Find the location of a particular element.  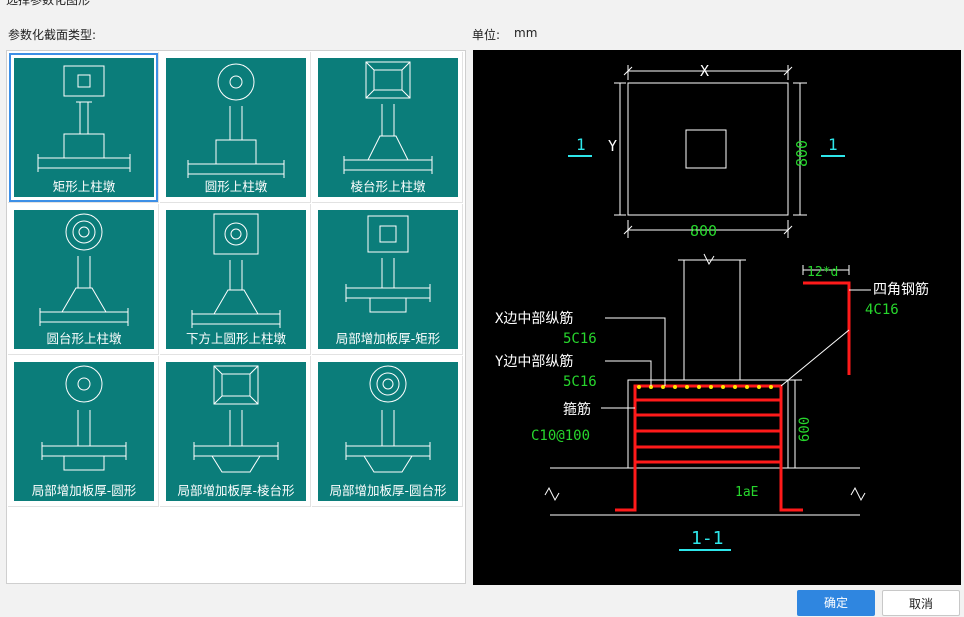

tile-slab-thicken-frustum: 局部增加板厚-棱台形 is located at coordinates (235, 431).